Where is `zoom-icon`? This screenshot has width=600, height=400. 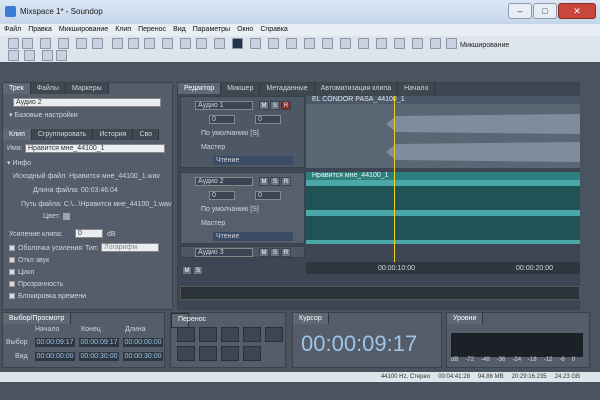
zoom-icon is located at coordinates (219, 43).